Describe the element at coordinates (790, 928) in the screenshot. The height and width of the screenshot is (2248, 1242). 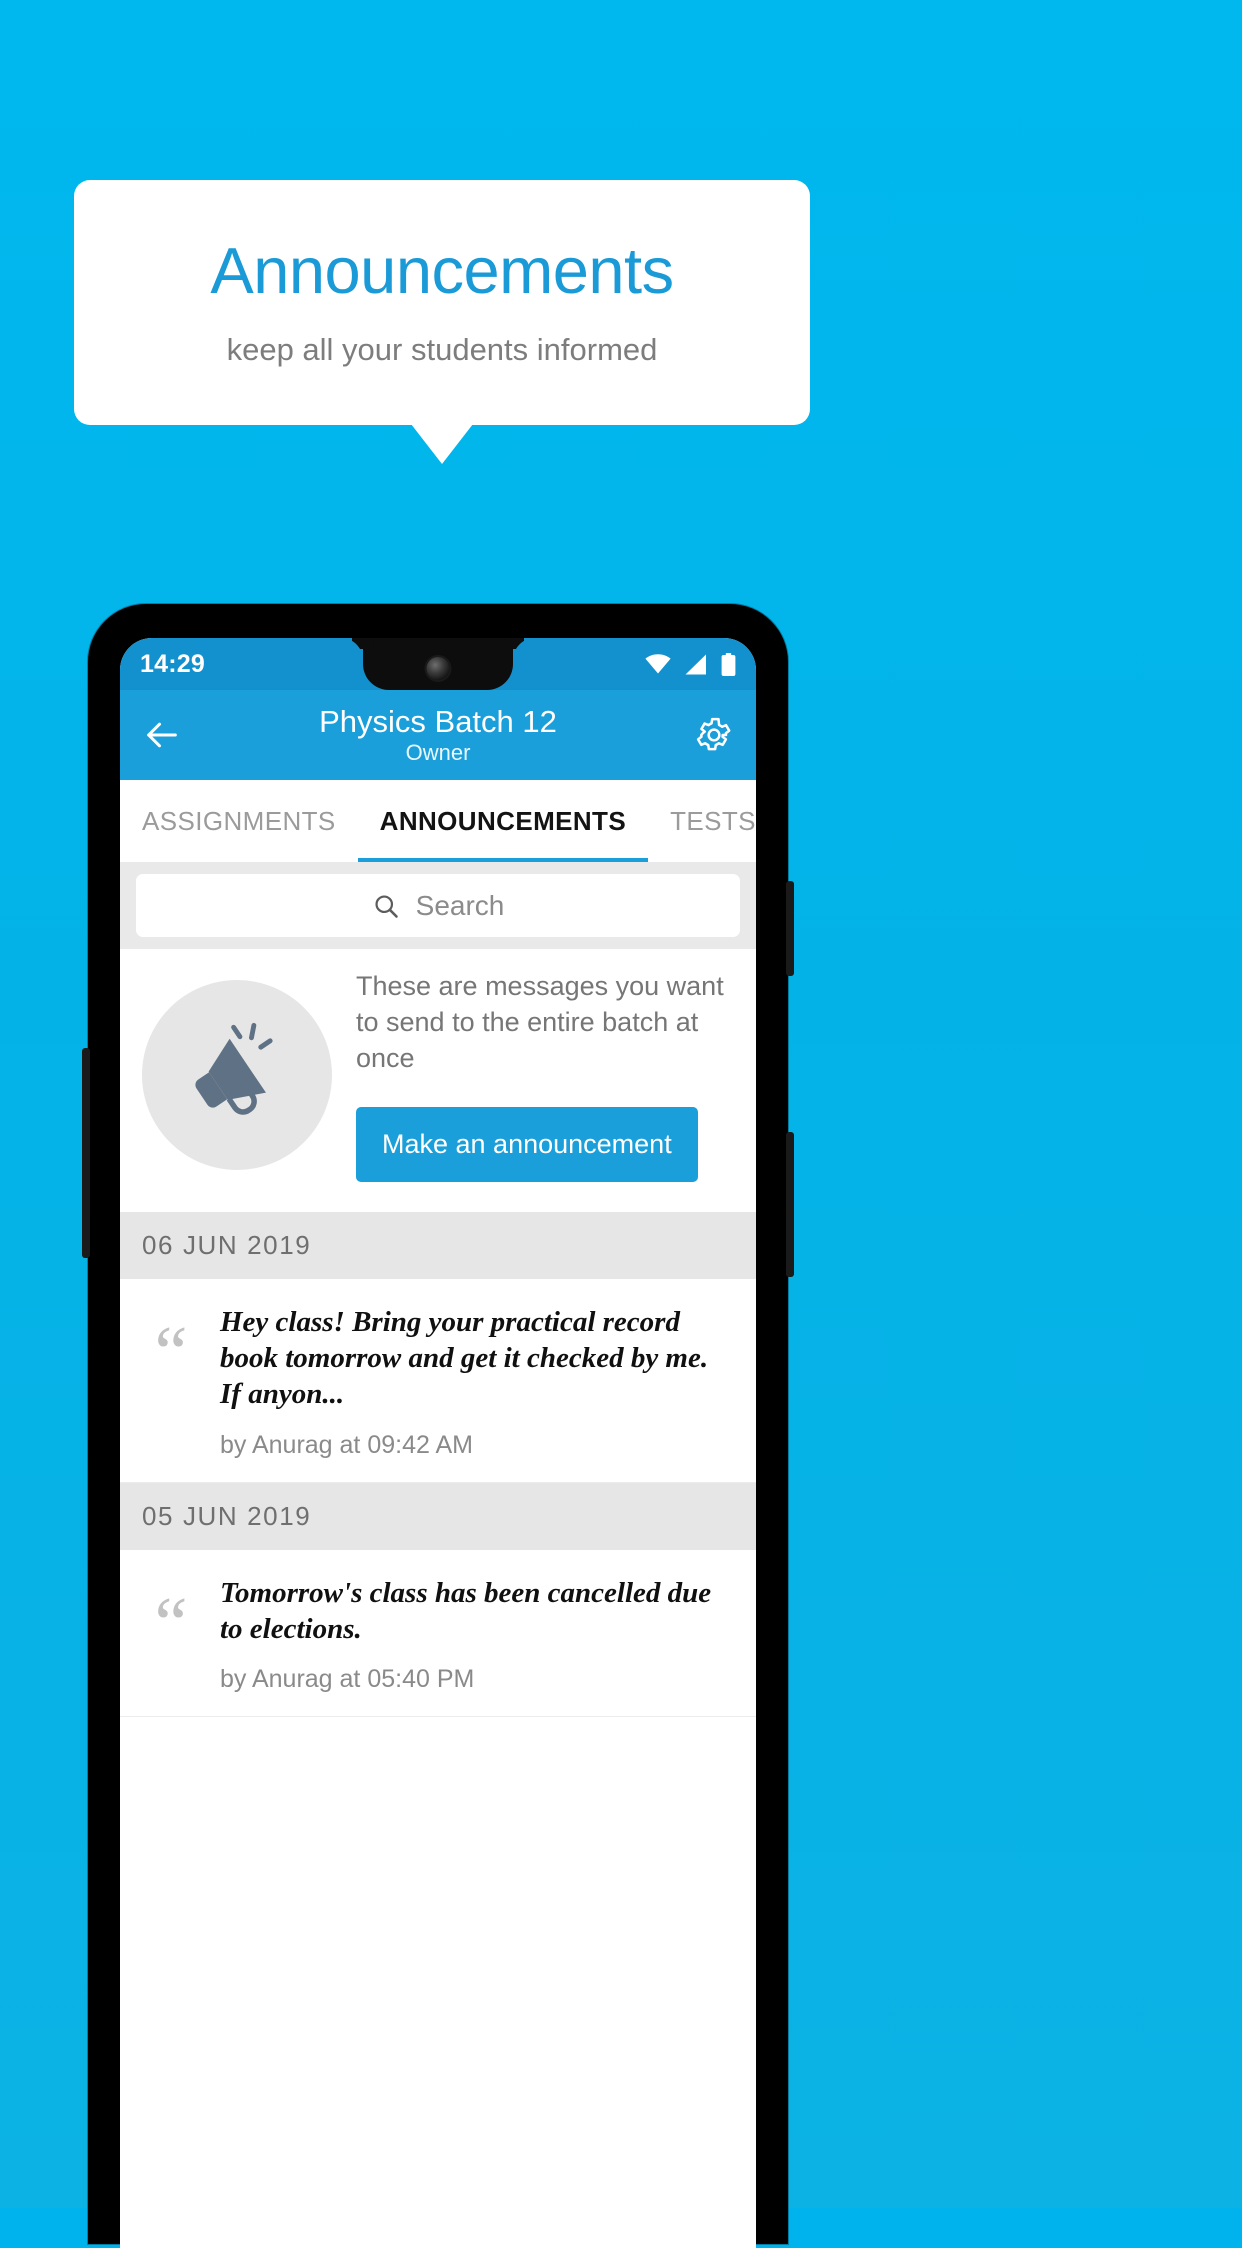
I see `phone-power-button` at that location.